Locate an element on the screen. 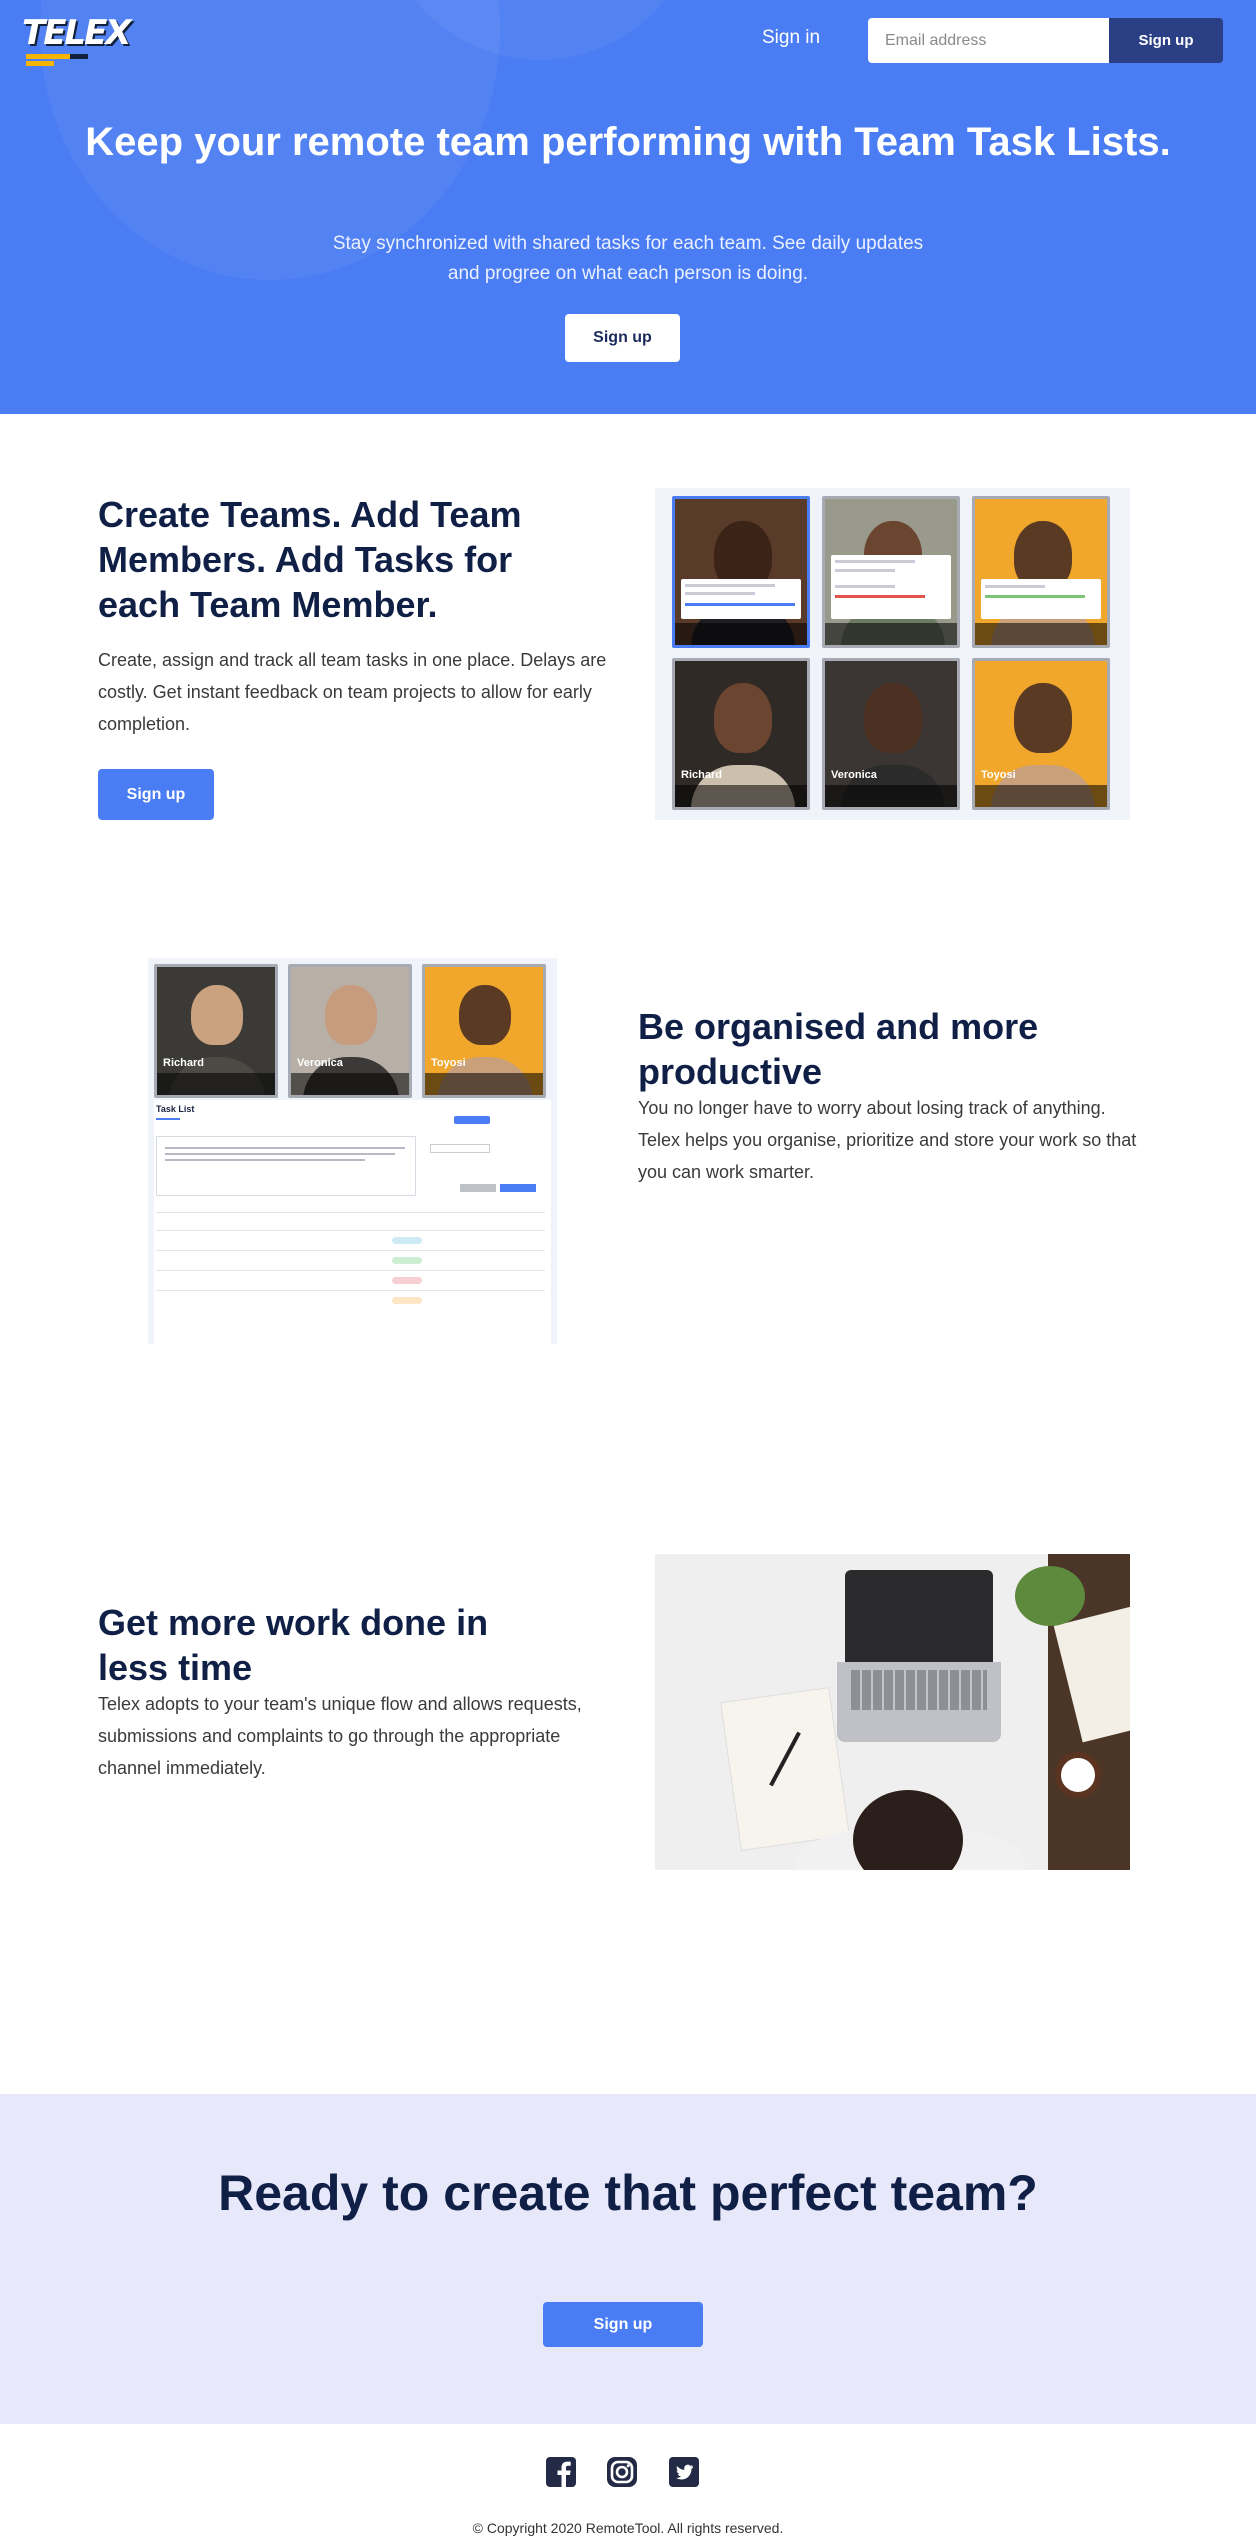 The image size is (1256, 2545). cta-title: Ready to create that perfect team? is located at coordinates (628, 2193).